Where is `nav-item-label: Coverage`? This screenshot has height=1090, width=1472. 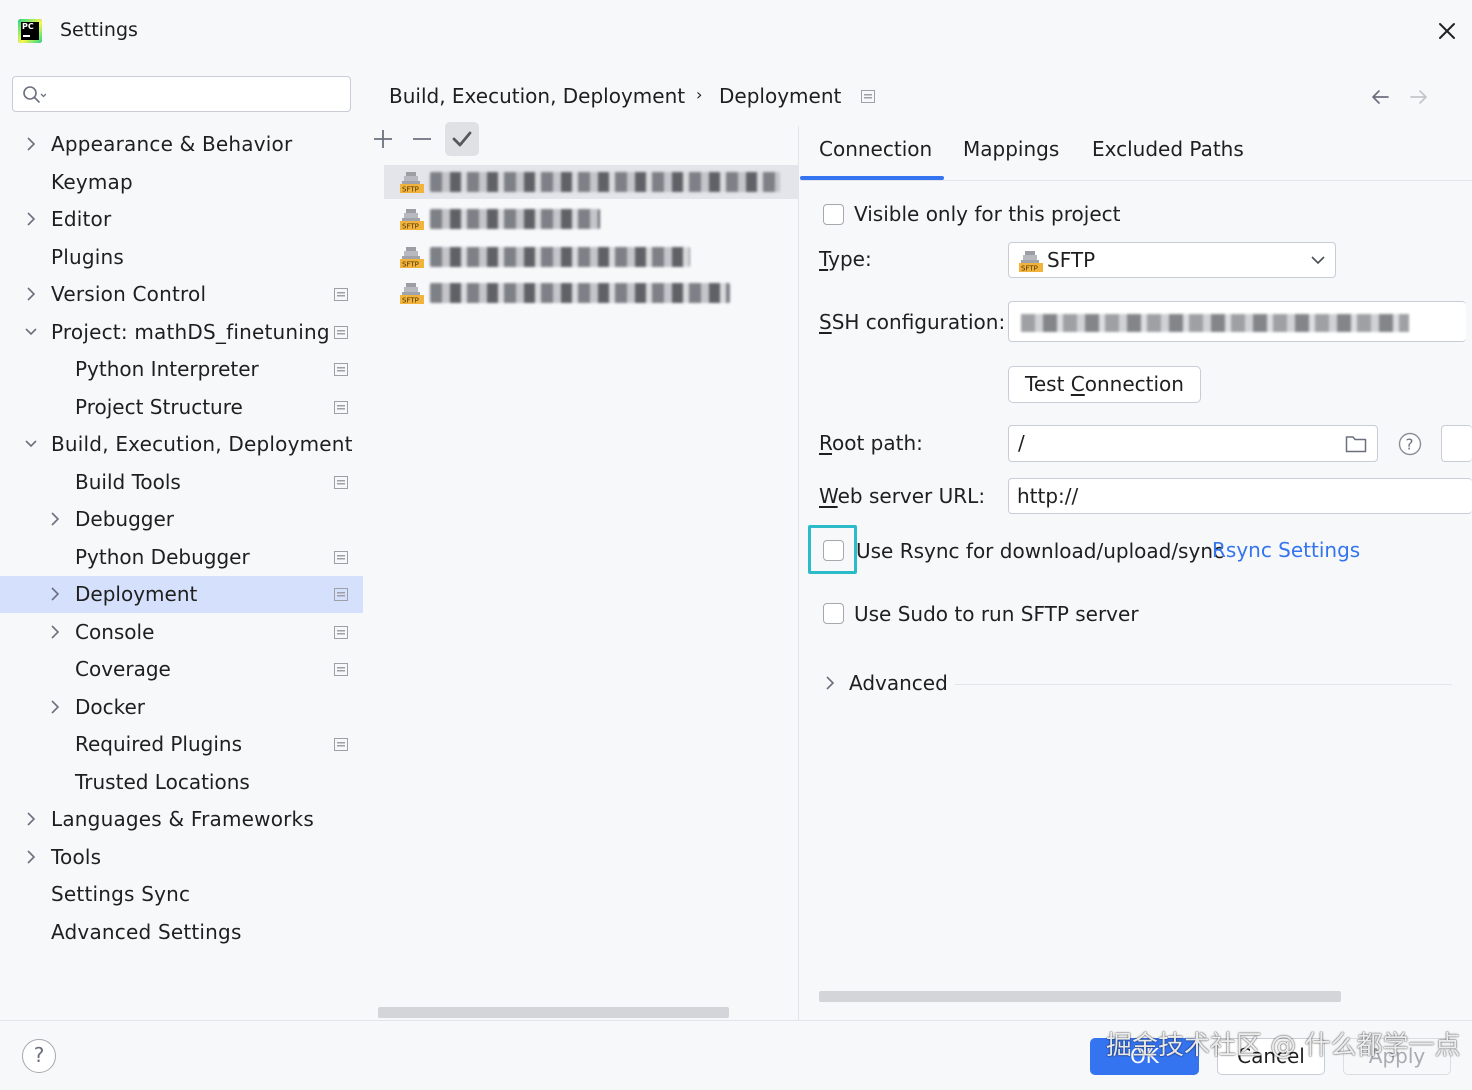 nav-item-label: Coverage is located at coordinates (123, 669).